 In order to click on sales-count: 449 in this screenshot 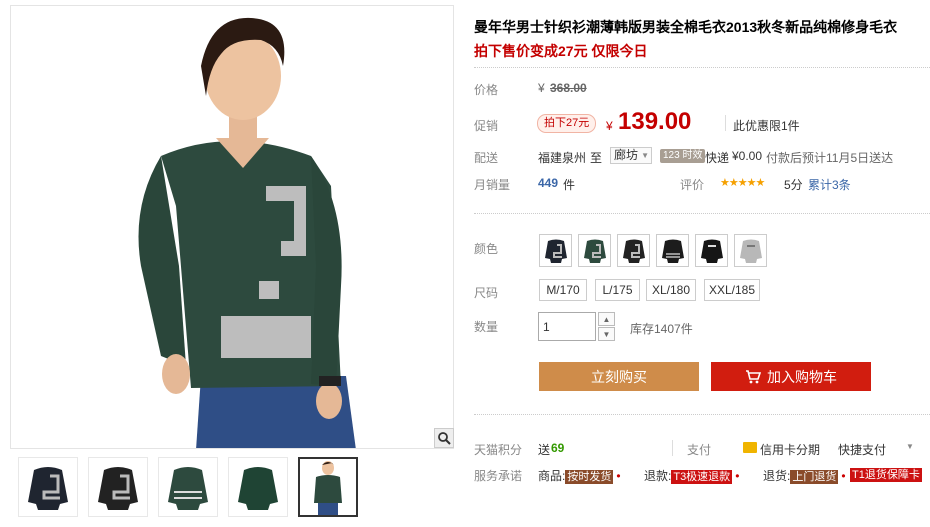, I will do `click(548, 183)`.